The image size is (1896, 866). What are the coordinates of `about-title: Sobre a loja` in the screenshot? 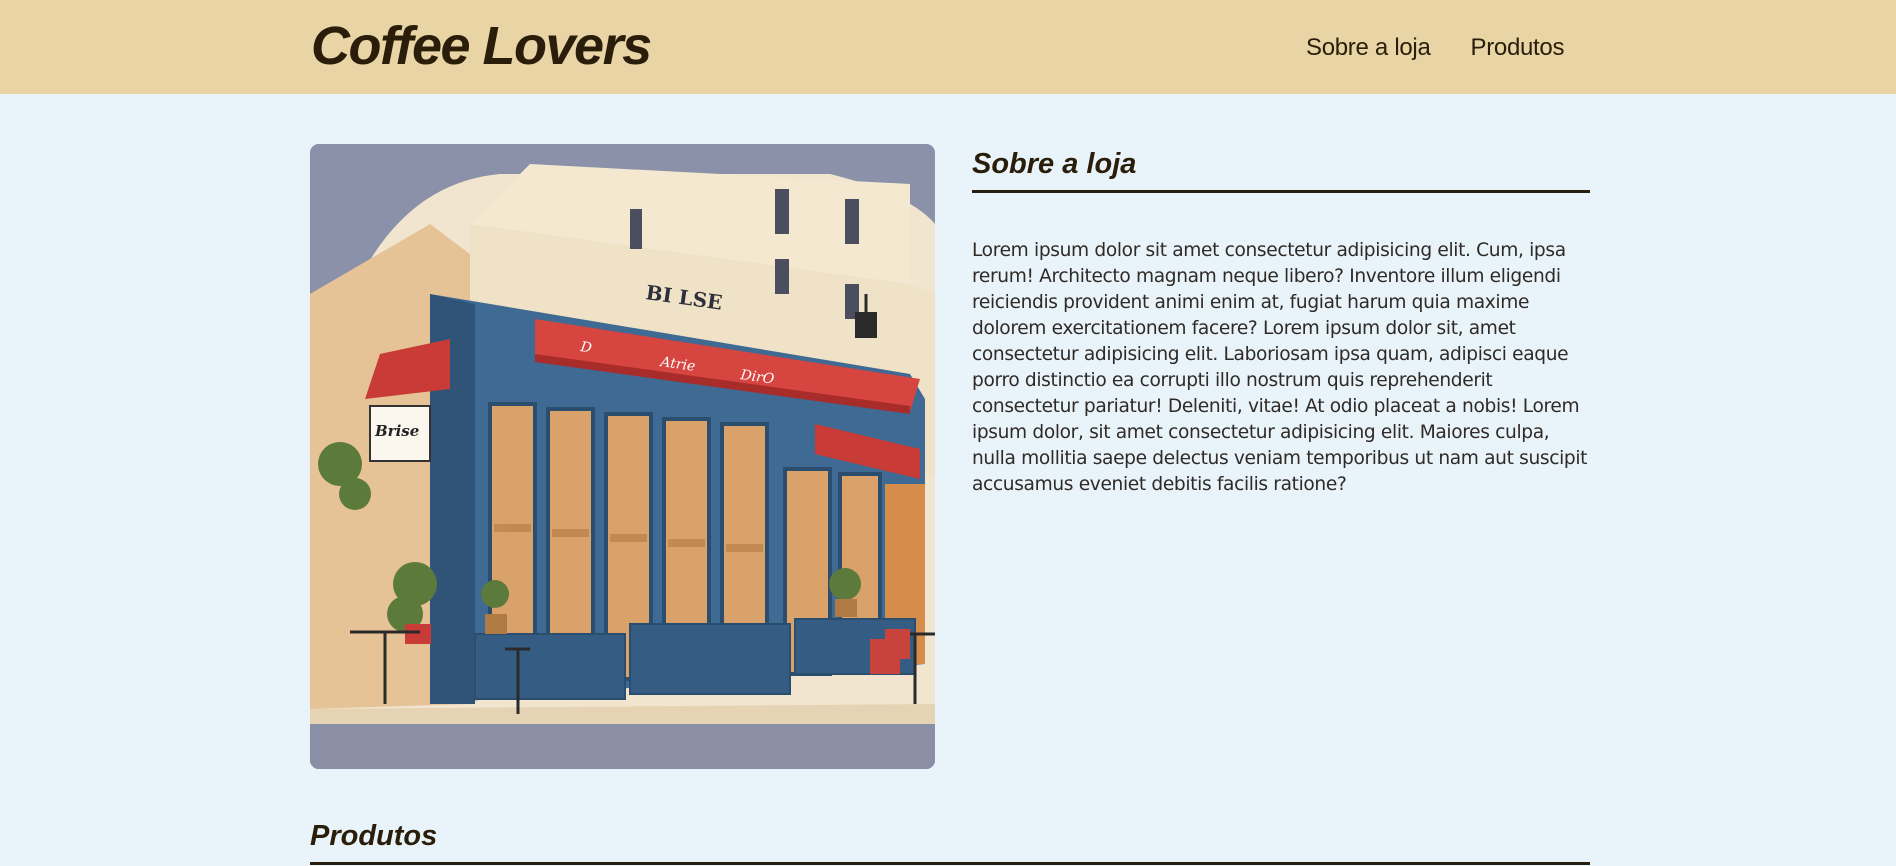 It's located at (1281, 168).